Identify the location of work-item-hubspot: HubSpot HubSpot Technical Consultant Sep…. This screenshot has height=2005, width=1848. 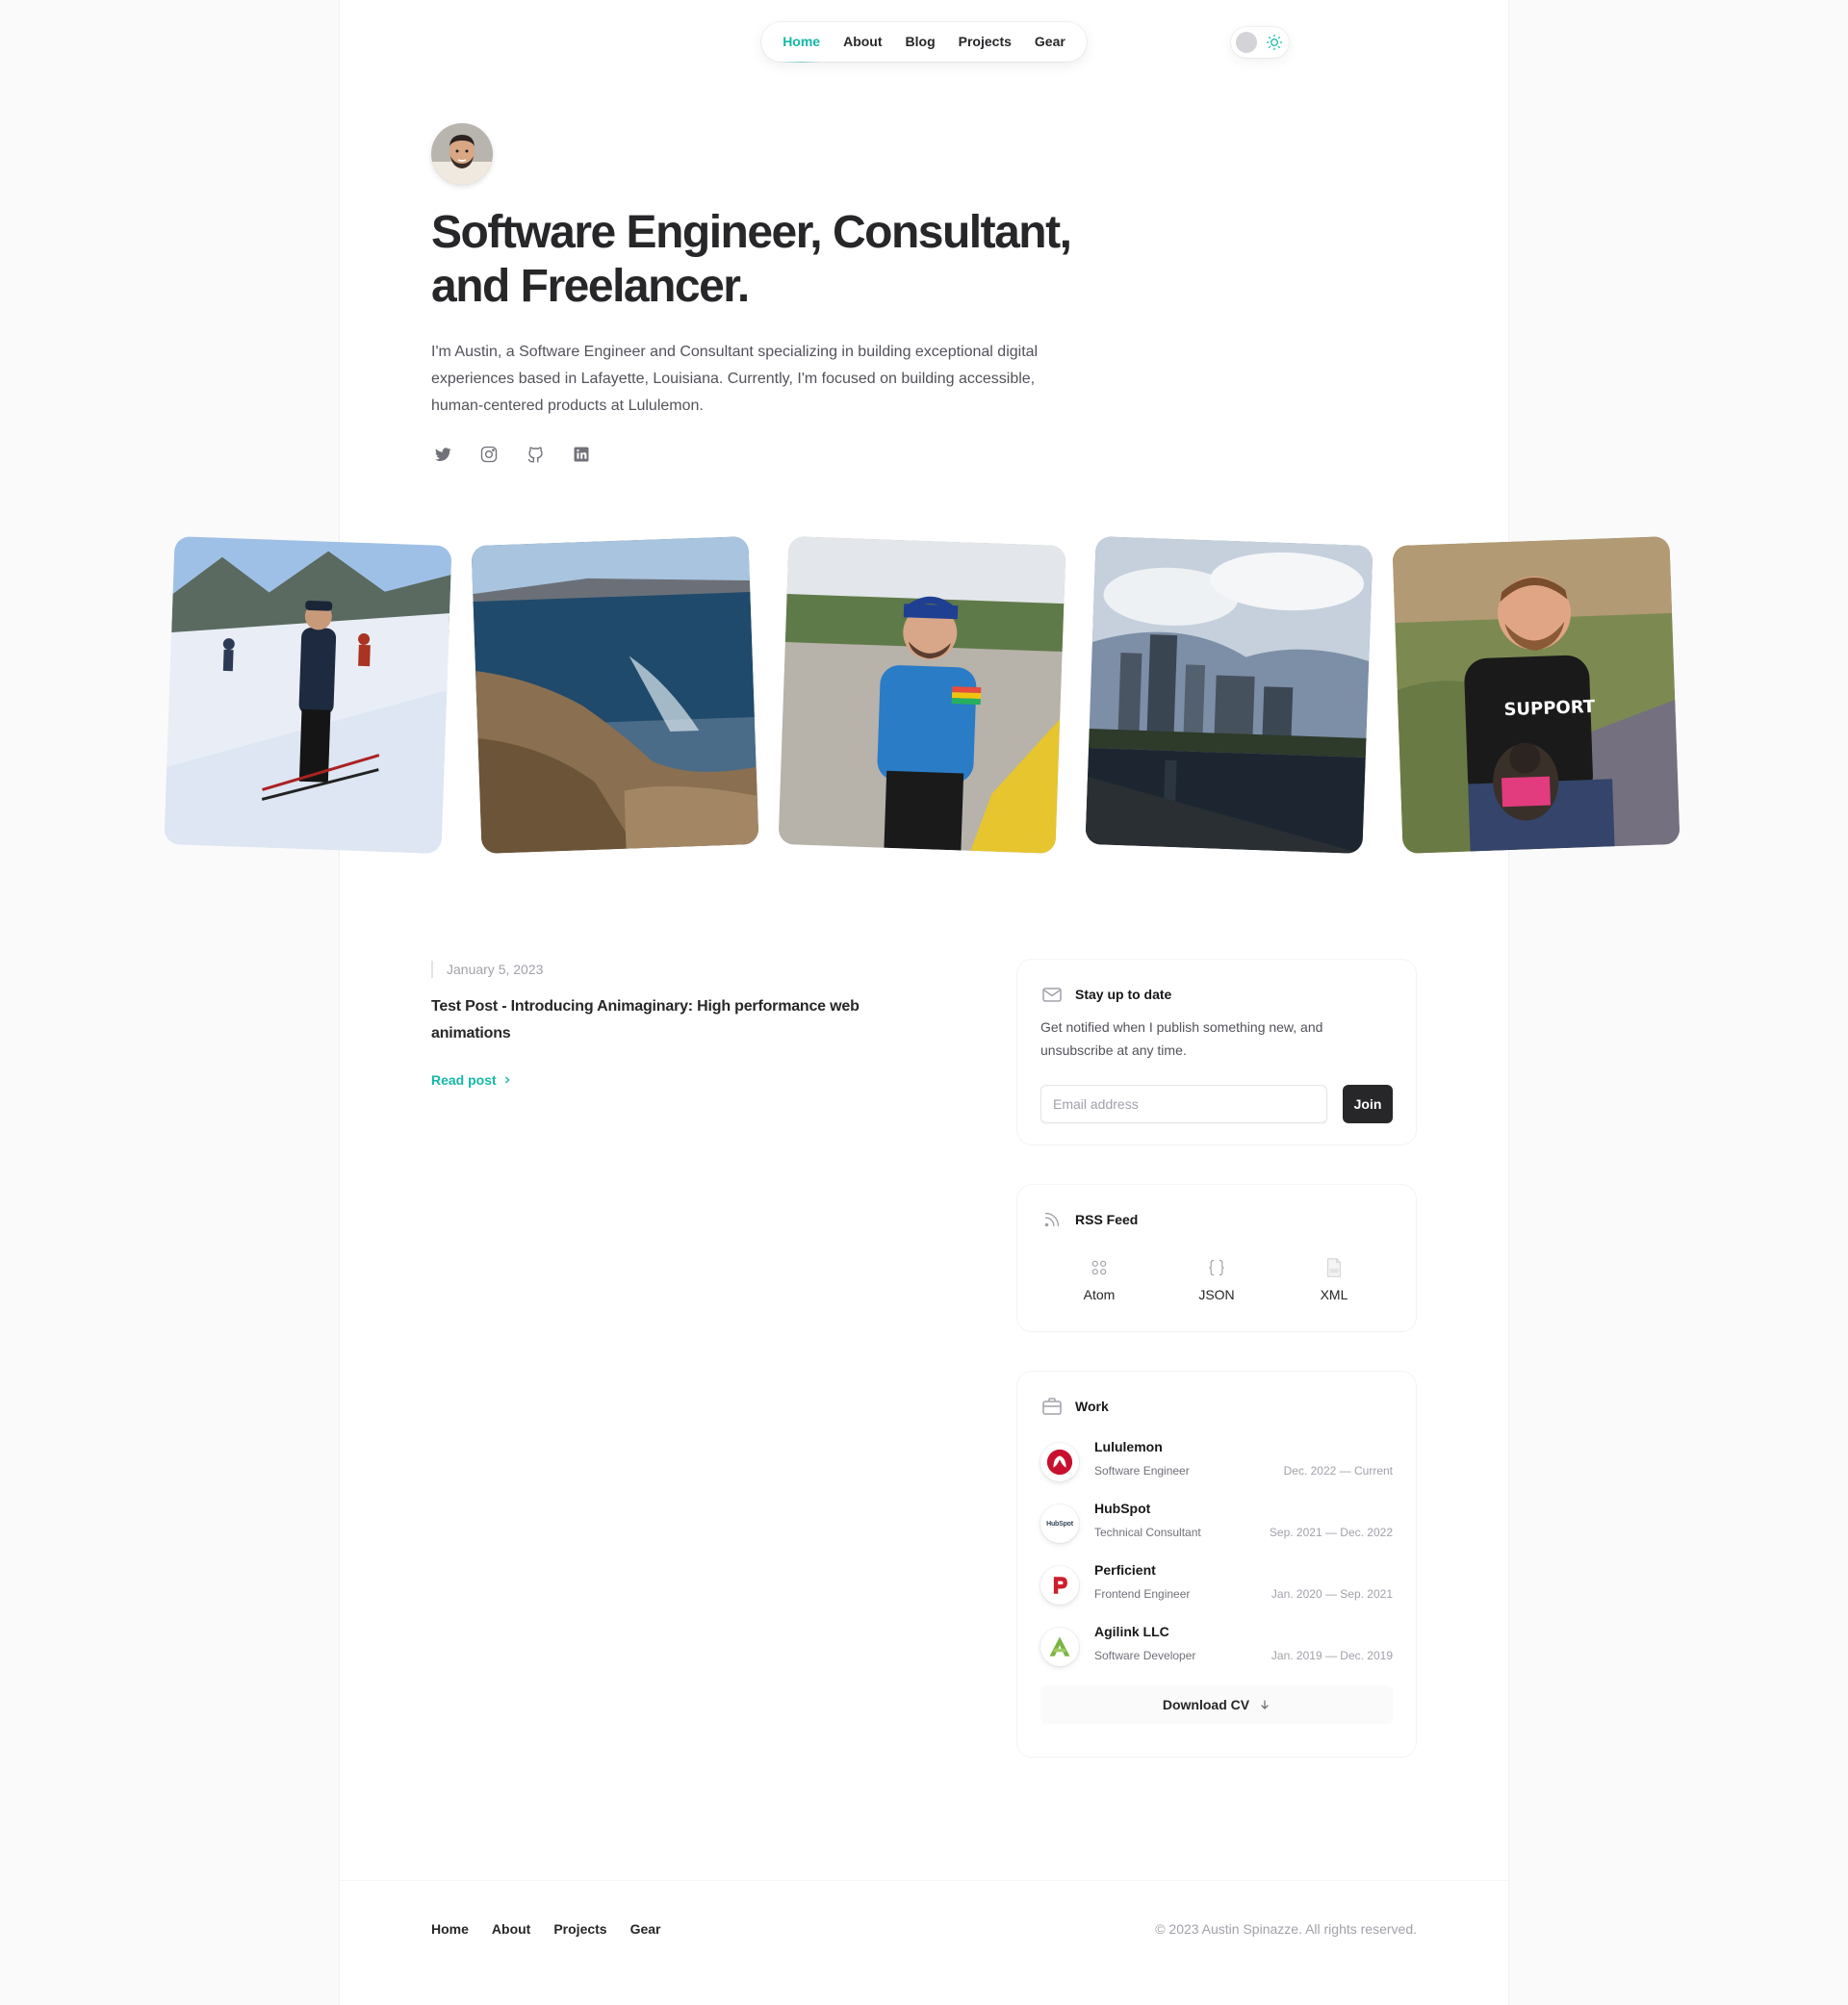
(1216, 1524).